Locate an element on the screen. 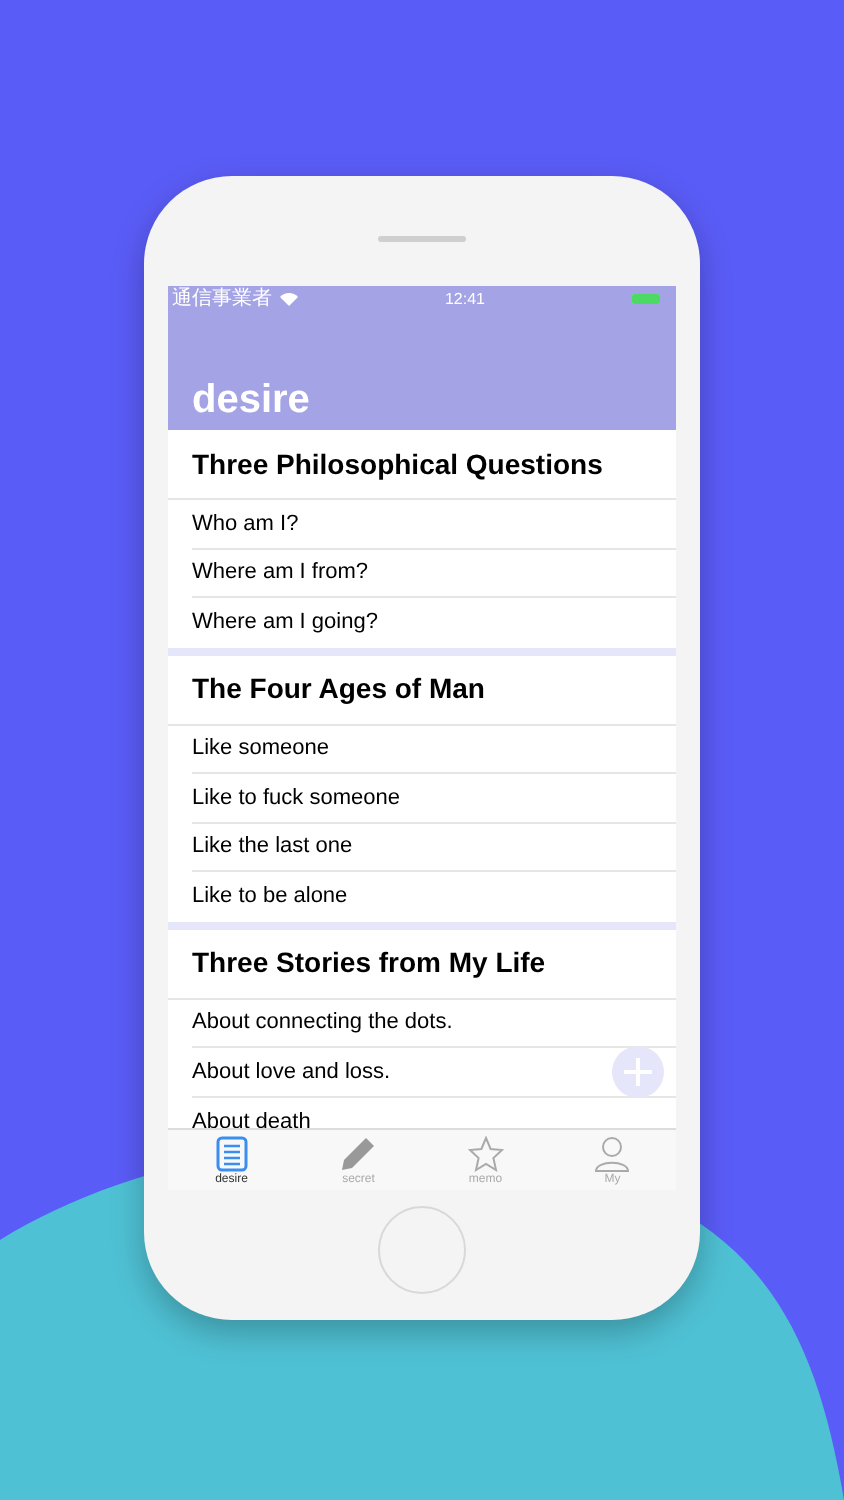 The height and width of the screenshot is (1500, 844). document-icon is located at coordinates (231, 1154).